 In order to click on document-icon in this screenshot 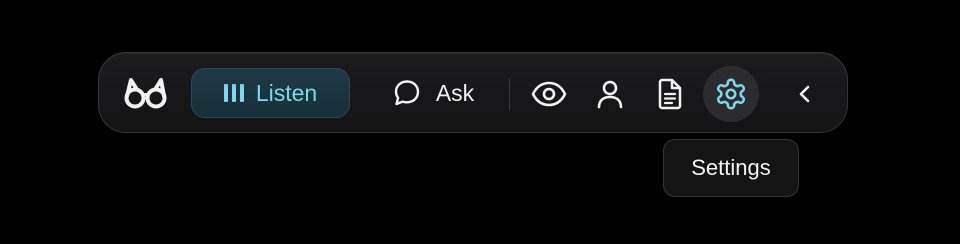, I will do `click(670, 94)`.